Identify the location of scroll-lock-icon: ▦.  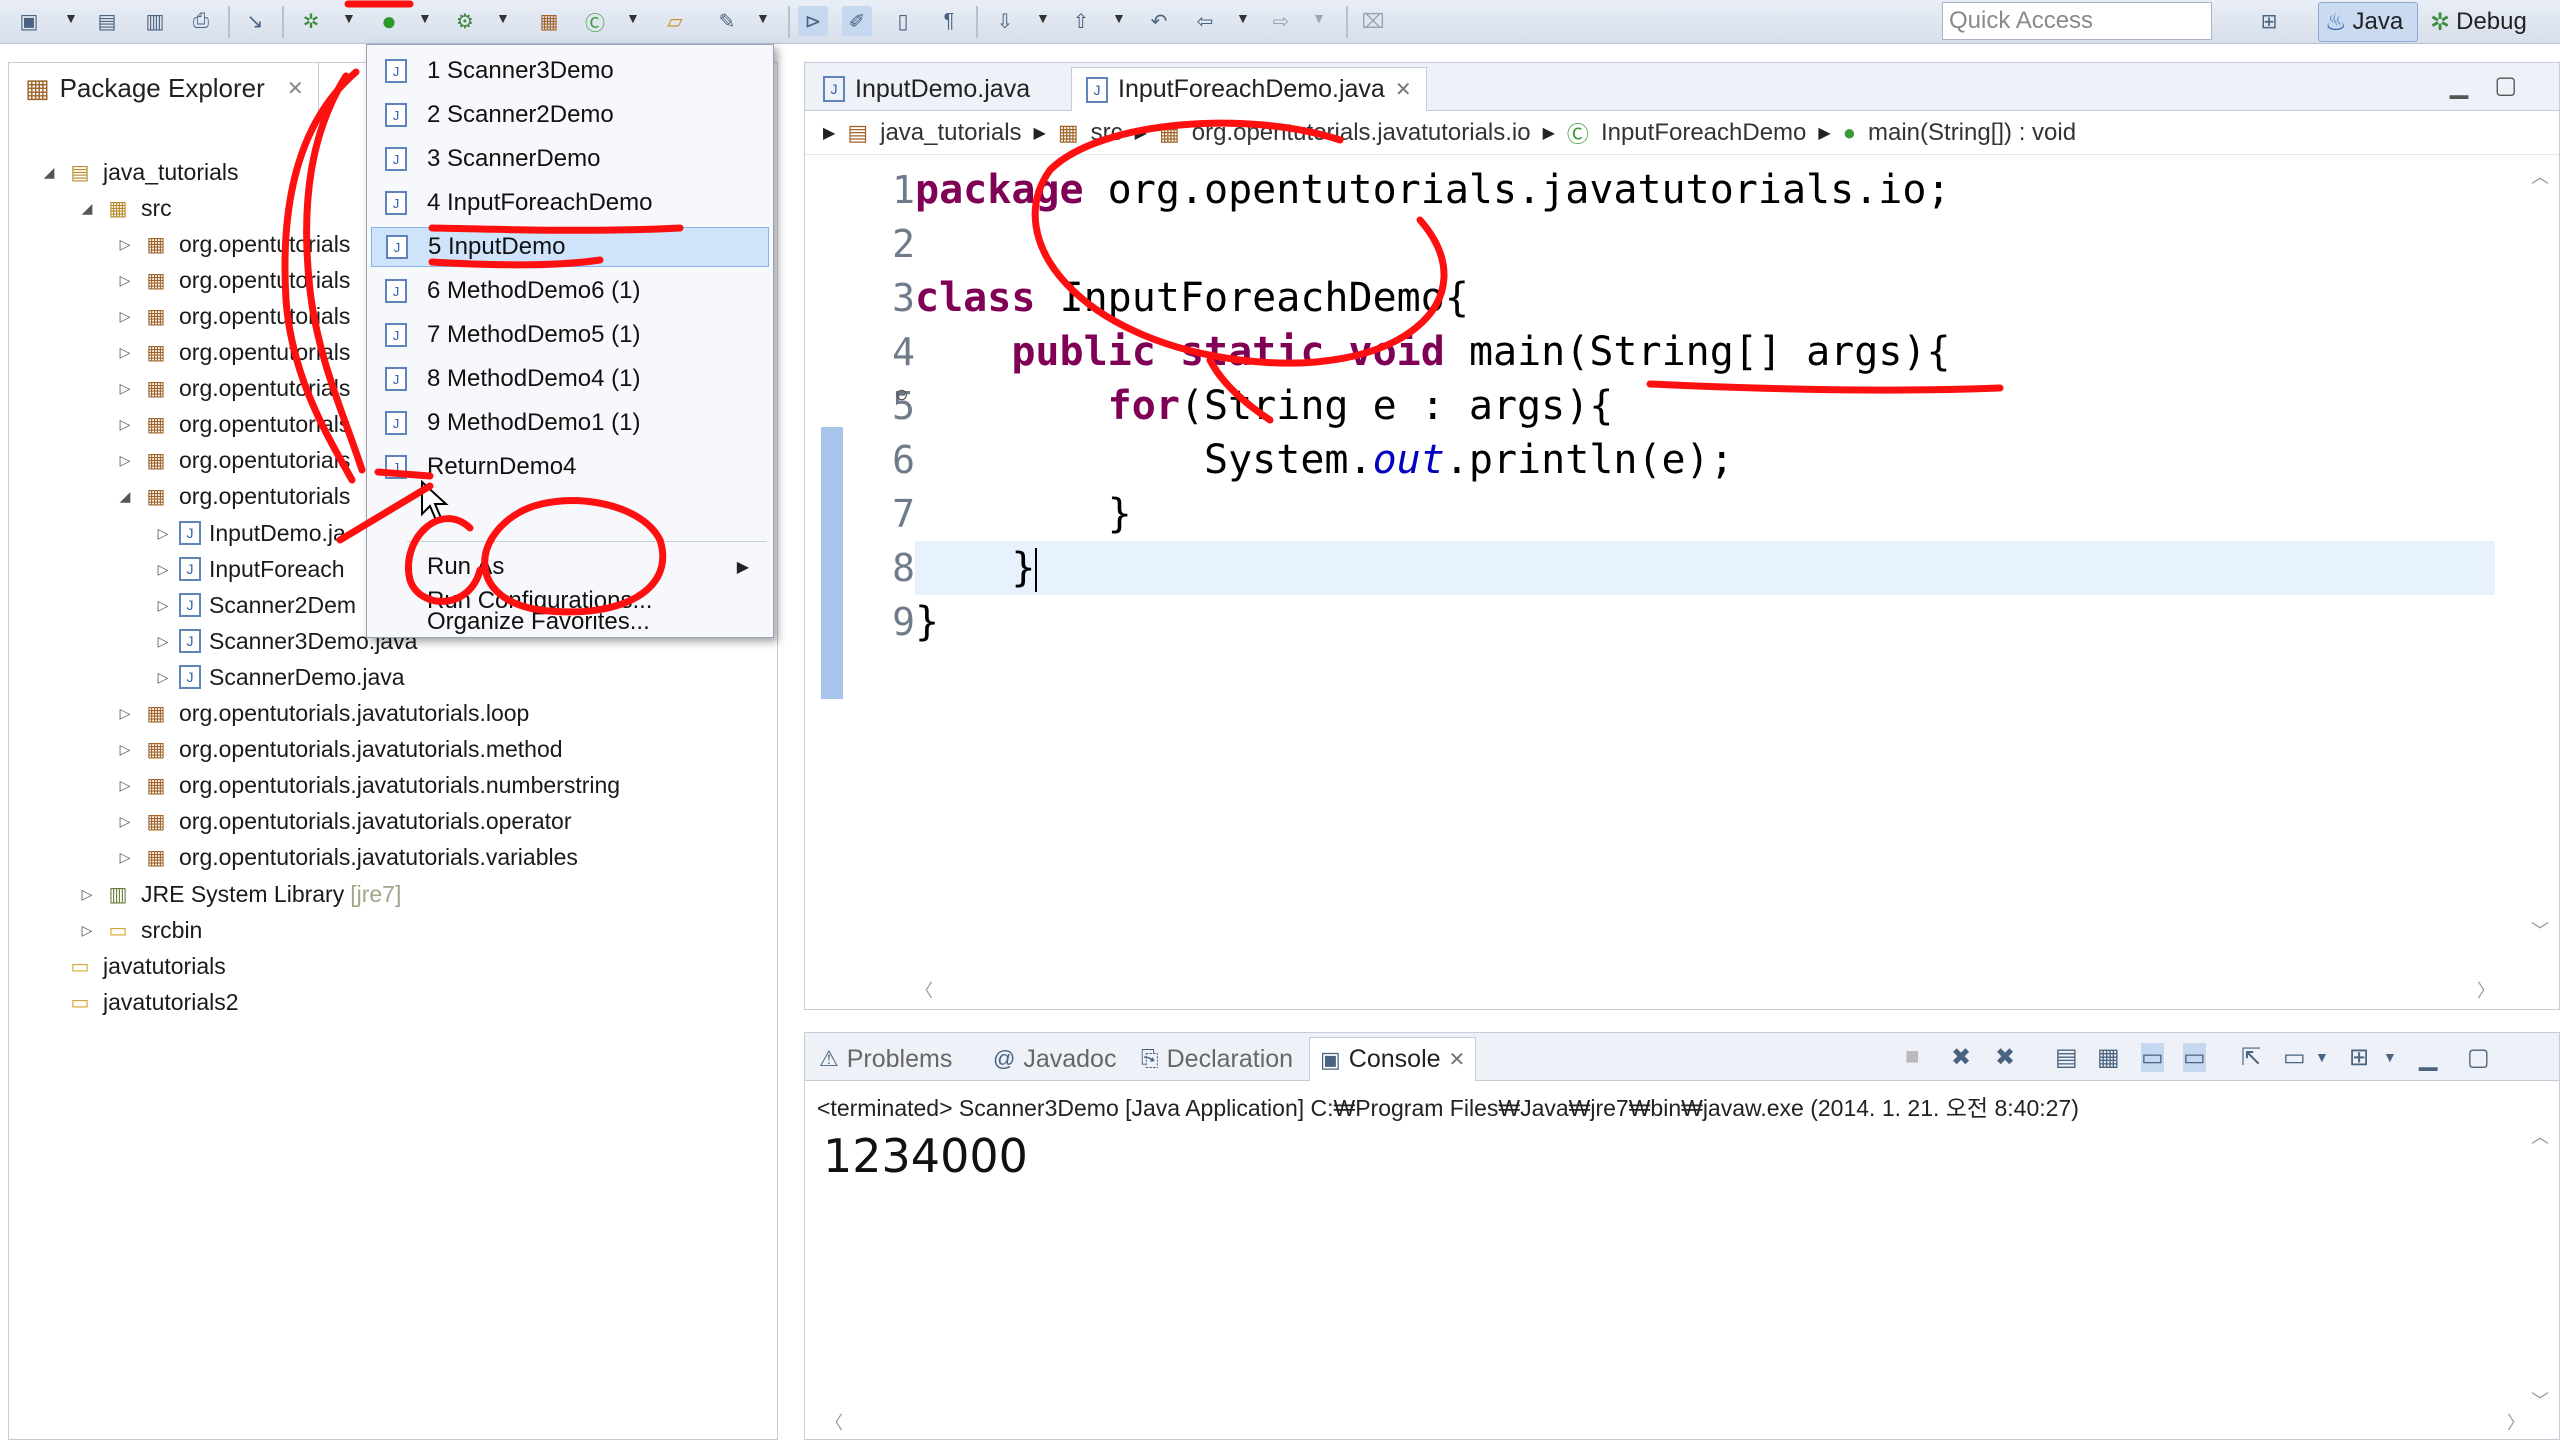
(2108, 1057).